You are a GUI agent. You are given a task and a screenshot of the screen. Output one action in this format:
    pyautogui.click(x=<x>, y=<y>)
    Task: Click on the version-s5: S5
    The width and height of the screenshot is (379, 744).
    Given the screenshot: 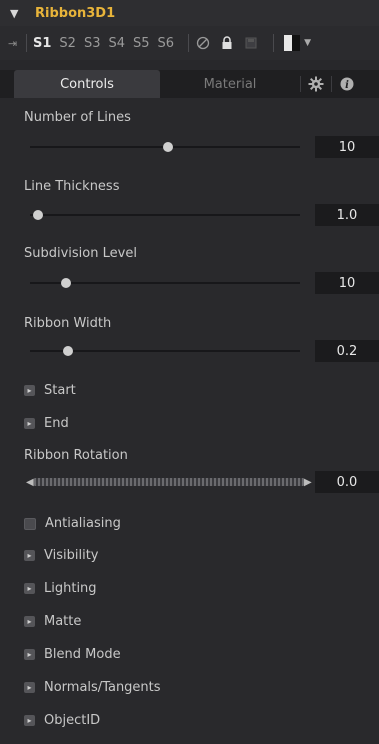 What is the action you would take?
    pyautogui.click(x=141, y=43)
    